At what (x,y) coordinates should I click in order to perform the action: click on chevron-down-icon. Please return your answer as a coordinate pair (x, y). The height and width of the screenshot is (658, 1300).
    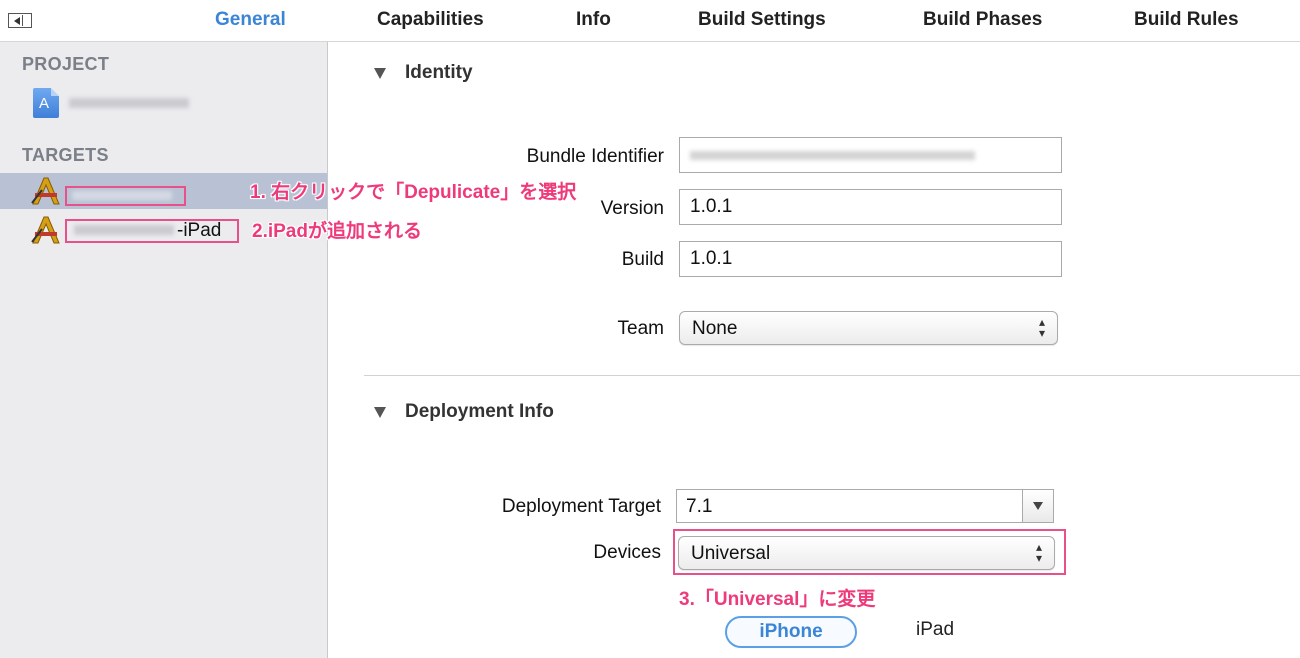
    Looking at the image, I should click on (1038, 506).